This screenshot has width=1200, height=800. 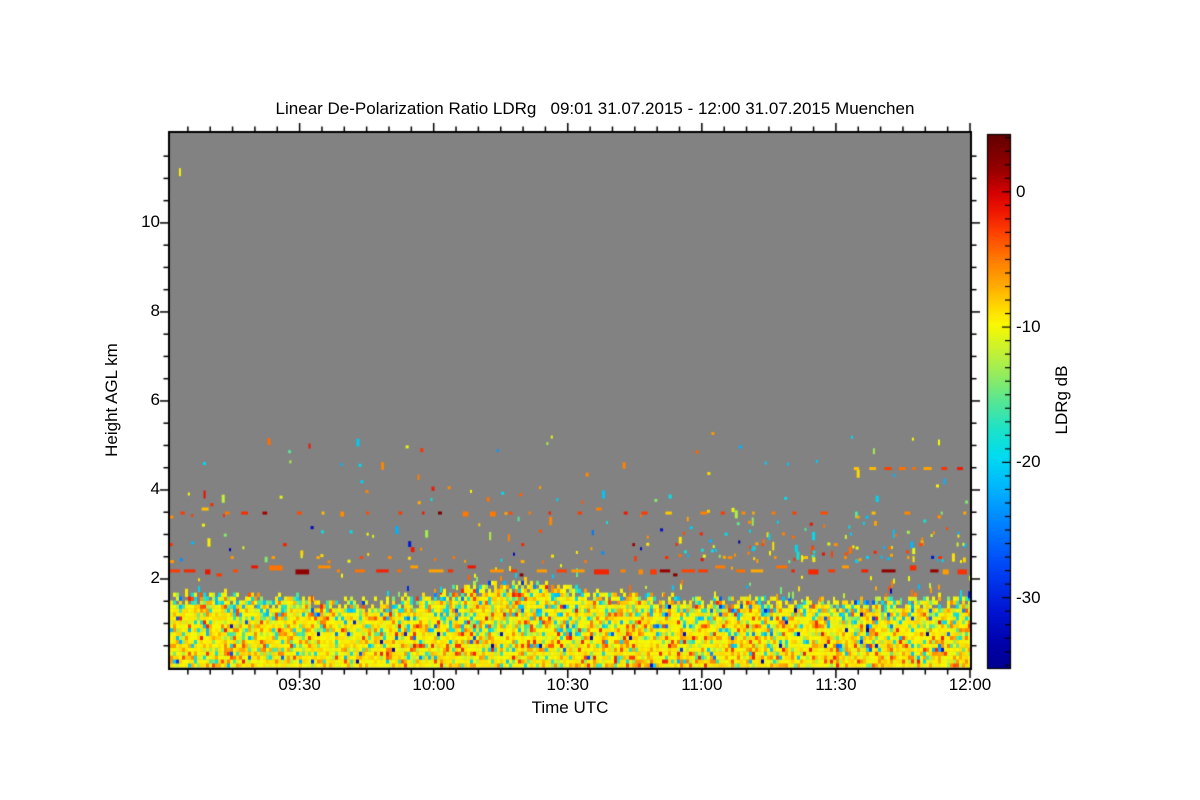 What do you see at coordinates (433, 684) in the screenshot?
I see `x-tick-label: 10:00` at bounding box center [433, 684].